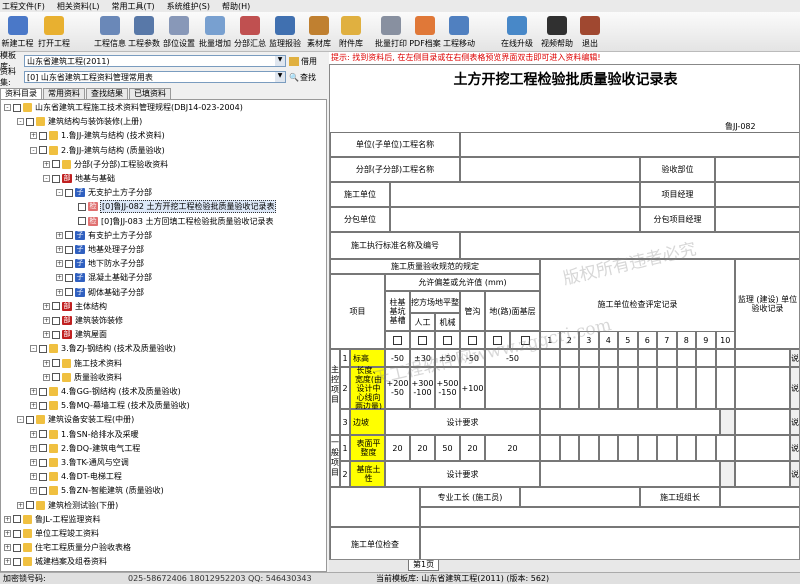 The image size is (800, 584). What do you see at coordinates (110, 405) in the screenshot?
I see `tree-node: +5.鲁MQ-幕墙工程 (技术及质量验收)` at bounding box center [110, 405].